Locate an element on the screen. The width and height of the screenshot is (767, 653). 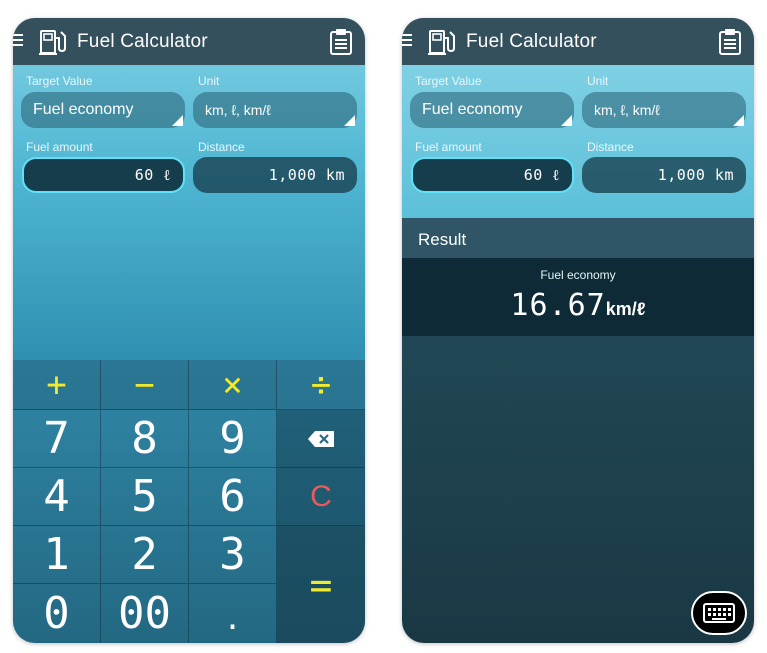
key-4: 4 is located at coordinates (57, 497).